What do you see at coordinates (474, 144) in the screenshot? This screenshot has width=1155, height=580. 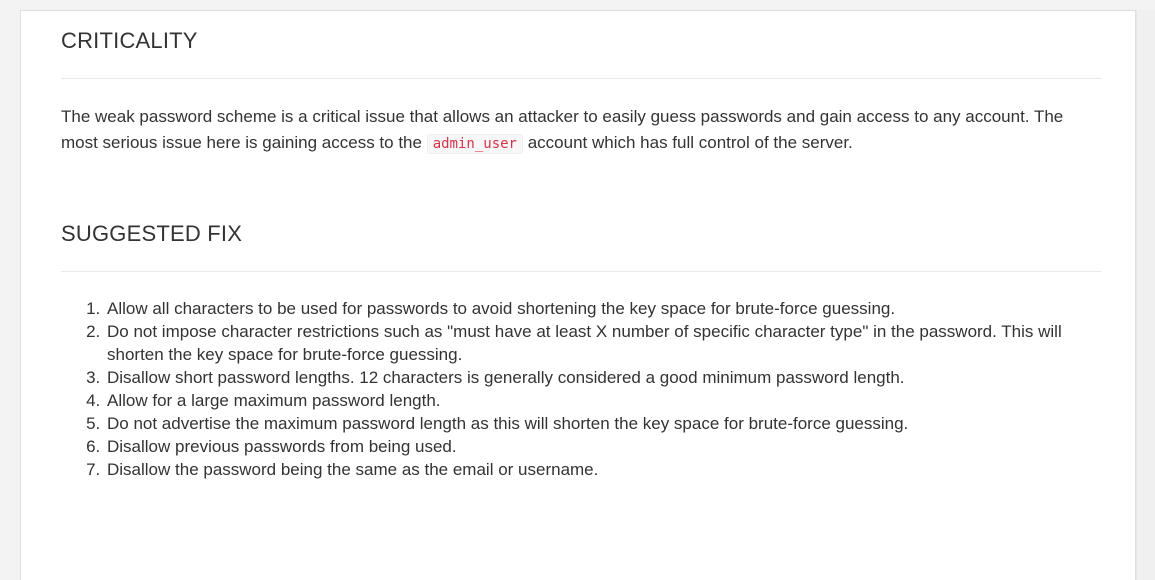 I see `admin-user-code: admin_user` at bounding box center [474, 144].